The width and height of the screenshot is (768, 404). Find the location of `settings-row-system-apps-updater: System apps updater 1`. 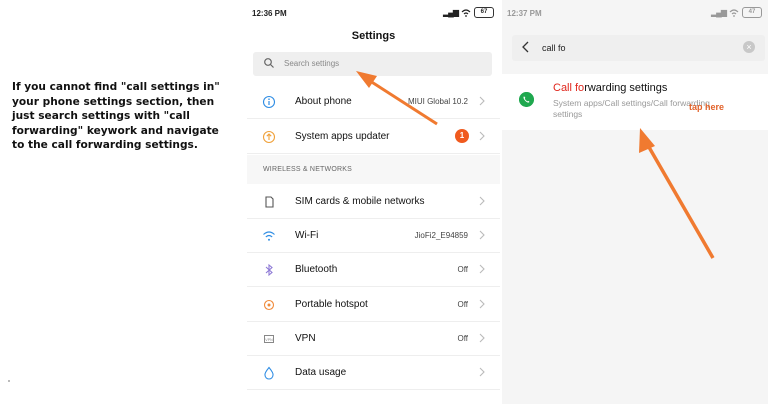

settings-row-system-apps-updater: System apps updater 1 is located at coordinates (373, 136).